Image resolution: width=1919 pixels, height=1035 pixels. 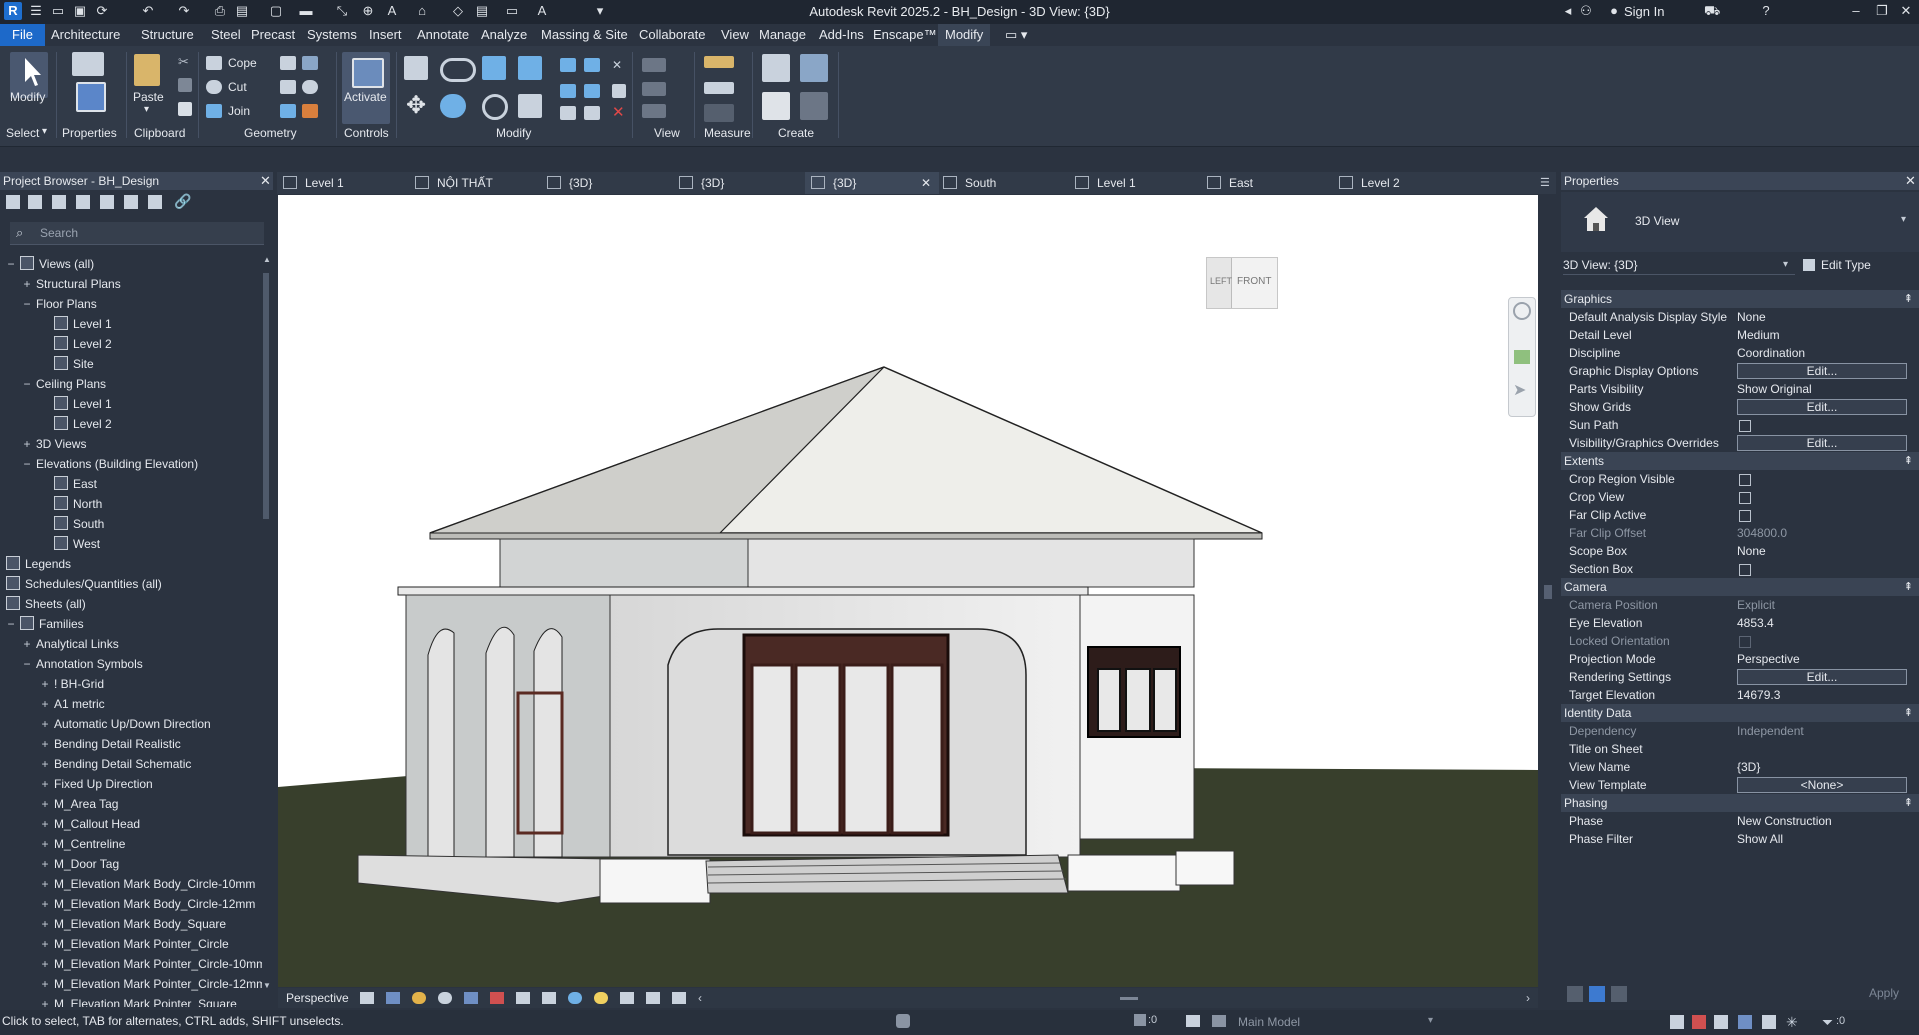 I want to click on tree-item: − Ceiling Plans, so click(x=64, y=384).